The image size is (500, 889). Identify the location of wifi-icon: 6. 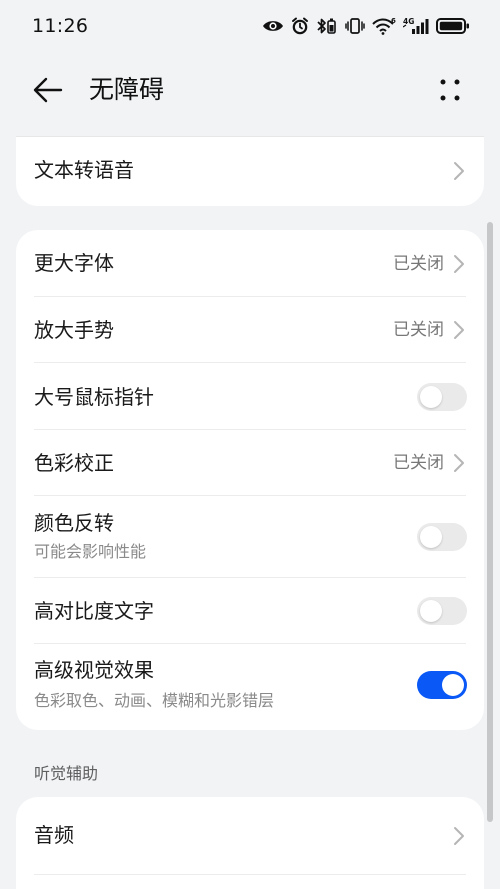
(384, 26).